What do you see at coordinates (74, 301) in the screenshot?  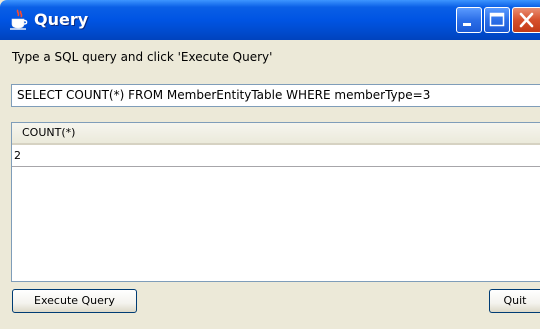 I see `execute-query-button: Execute Query` at bounding box center [74, 301].